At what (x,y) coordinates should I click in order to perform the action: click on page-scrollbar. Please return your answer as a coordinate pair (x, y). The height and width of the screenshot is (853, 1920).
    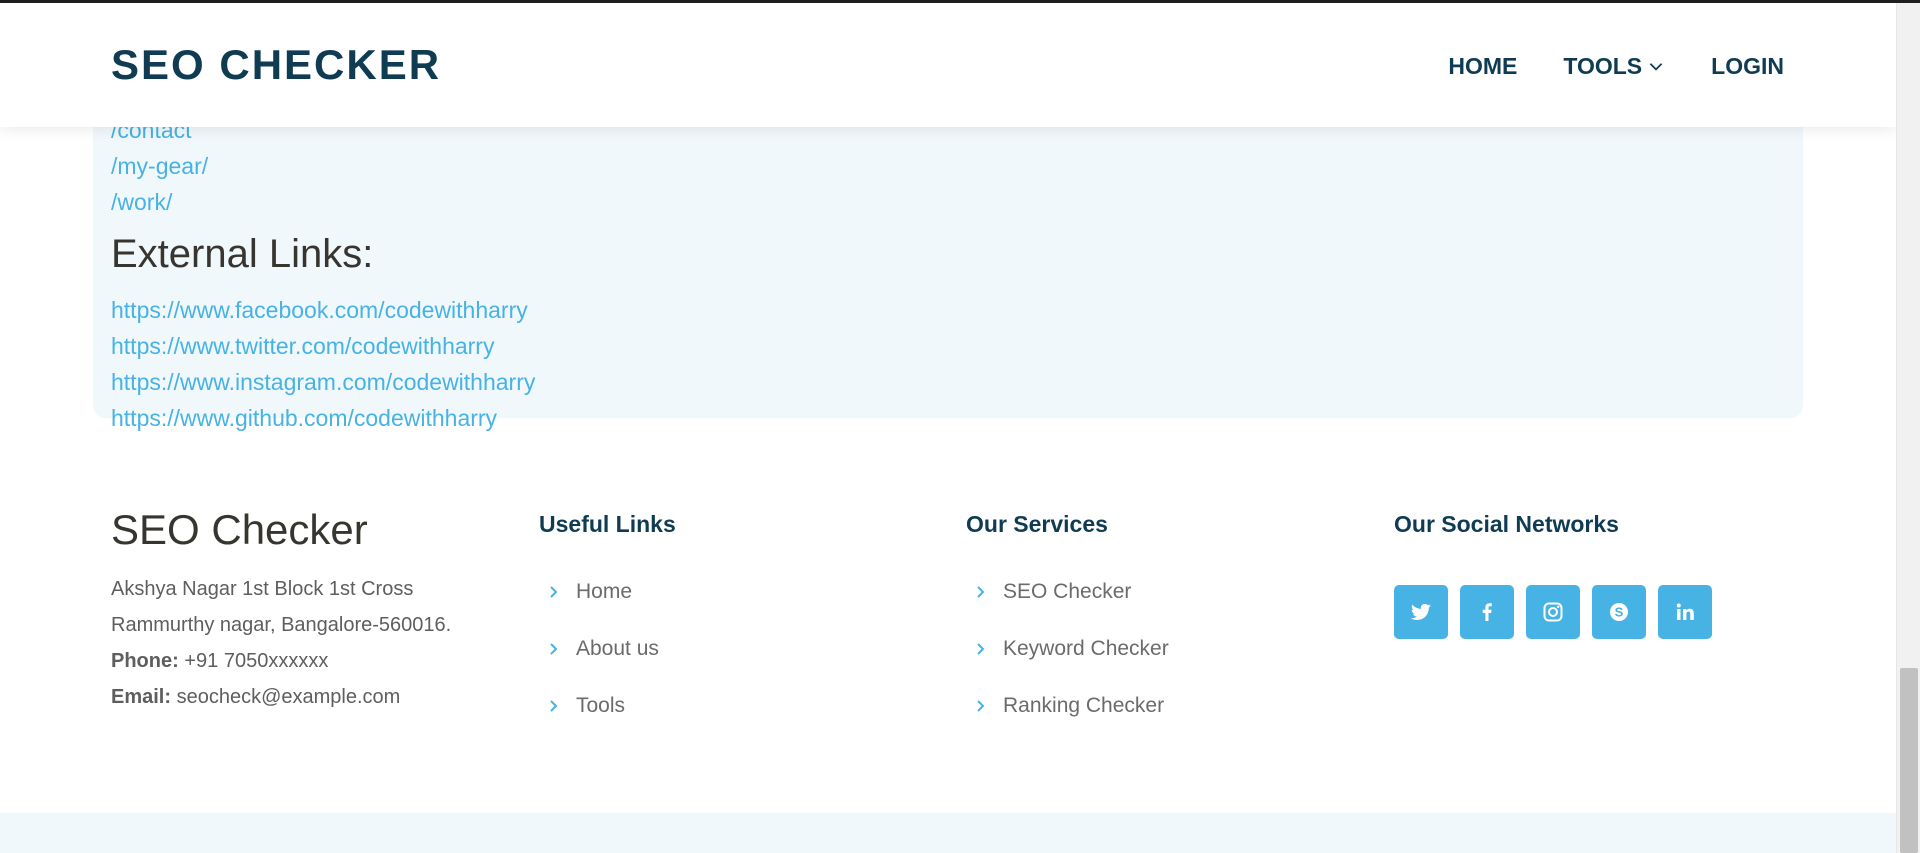
    Looking at the image, I should click on (1908, 428).